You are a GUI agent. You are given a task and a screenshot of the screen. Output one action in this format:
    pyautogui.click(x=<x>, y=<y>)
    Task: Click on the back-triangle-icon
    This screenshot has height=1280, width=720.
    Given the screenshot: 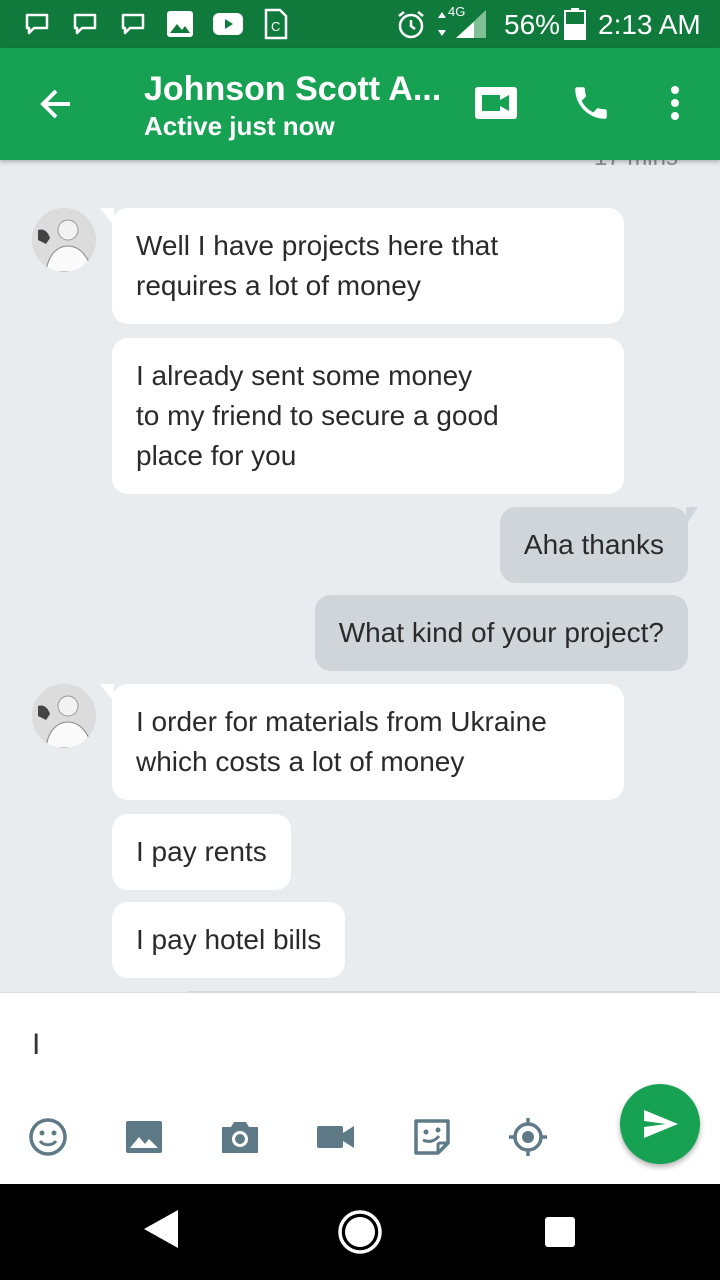 What is the action you would take?
    pyautogui.click(x=161, y=1231)
    